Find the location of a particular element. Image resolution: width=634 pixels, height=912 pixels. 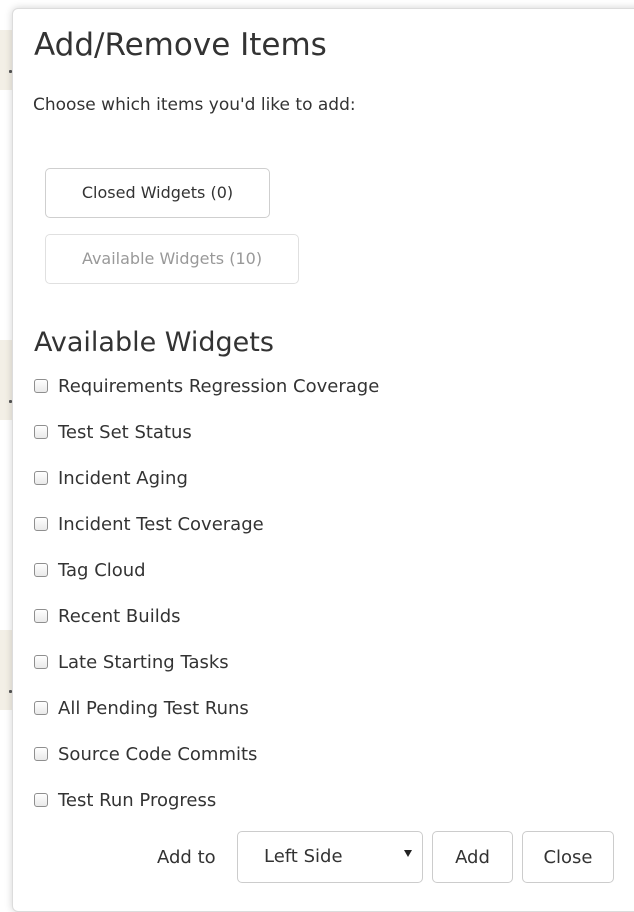

widget-label: All Pending Test Runs is located at coordinates (153, 708).